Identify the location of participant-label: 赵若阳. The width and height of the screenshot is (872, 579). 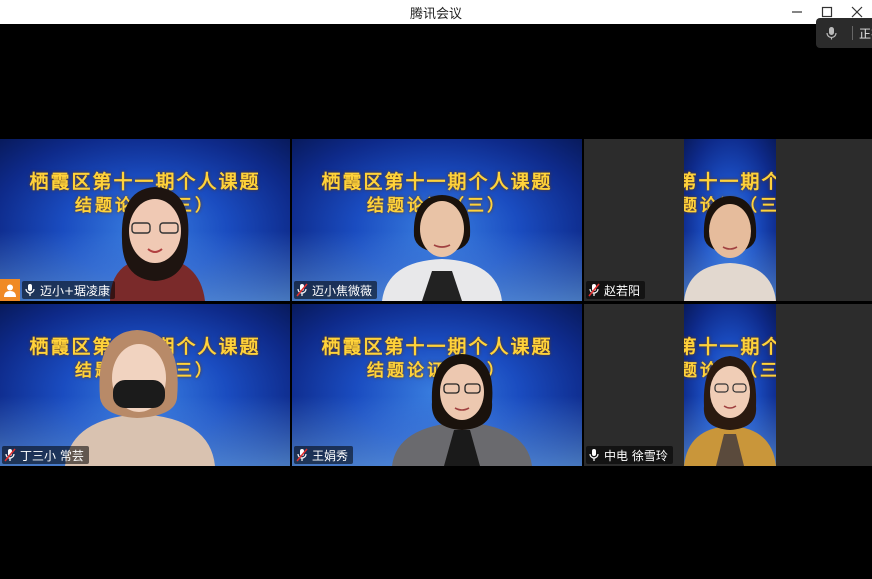
(616, 290).